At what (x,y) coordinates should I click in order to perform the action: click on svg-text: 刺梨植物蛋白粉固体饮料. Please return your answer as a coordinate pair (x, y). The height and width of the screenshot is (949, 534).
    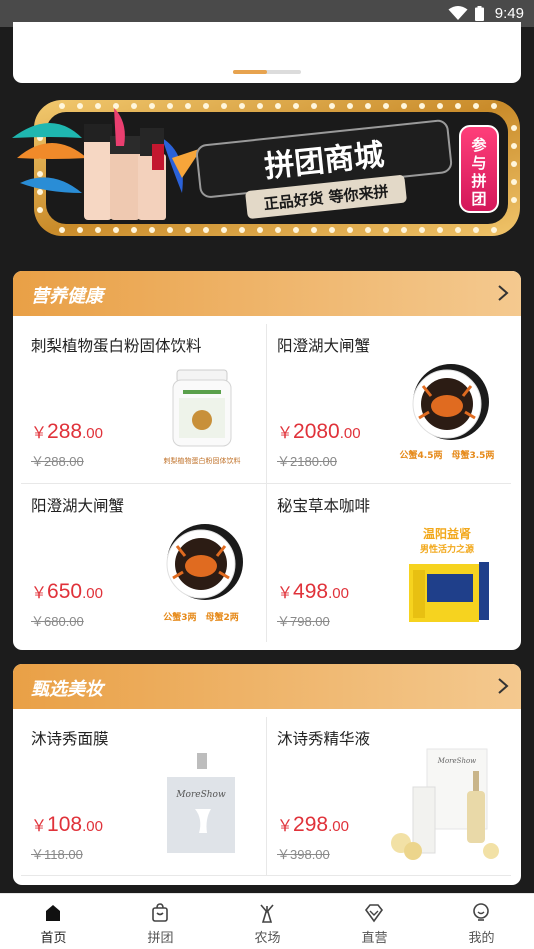
    Looking at the image, I should click on (202, 460).